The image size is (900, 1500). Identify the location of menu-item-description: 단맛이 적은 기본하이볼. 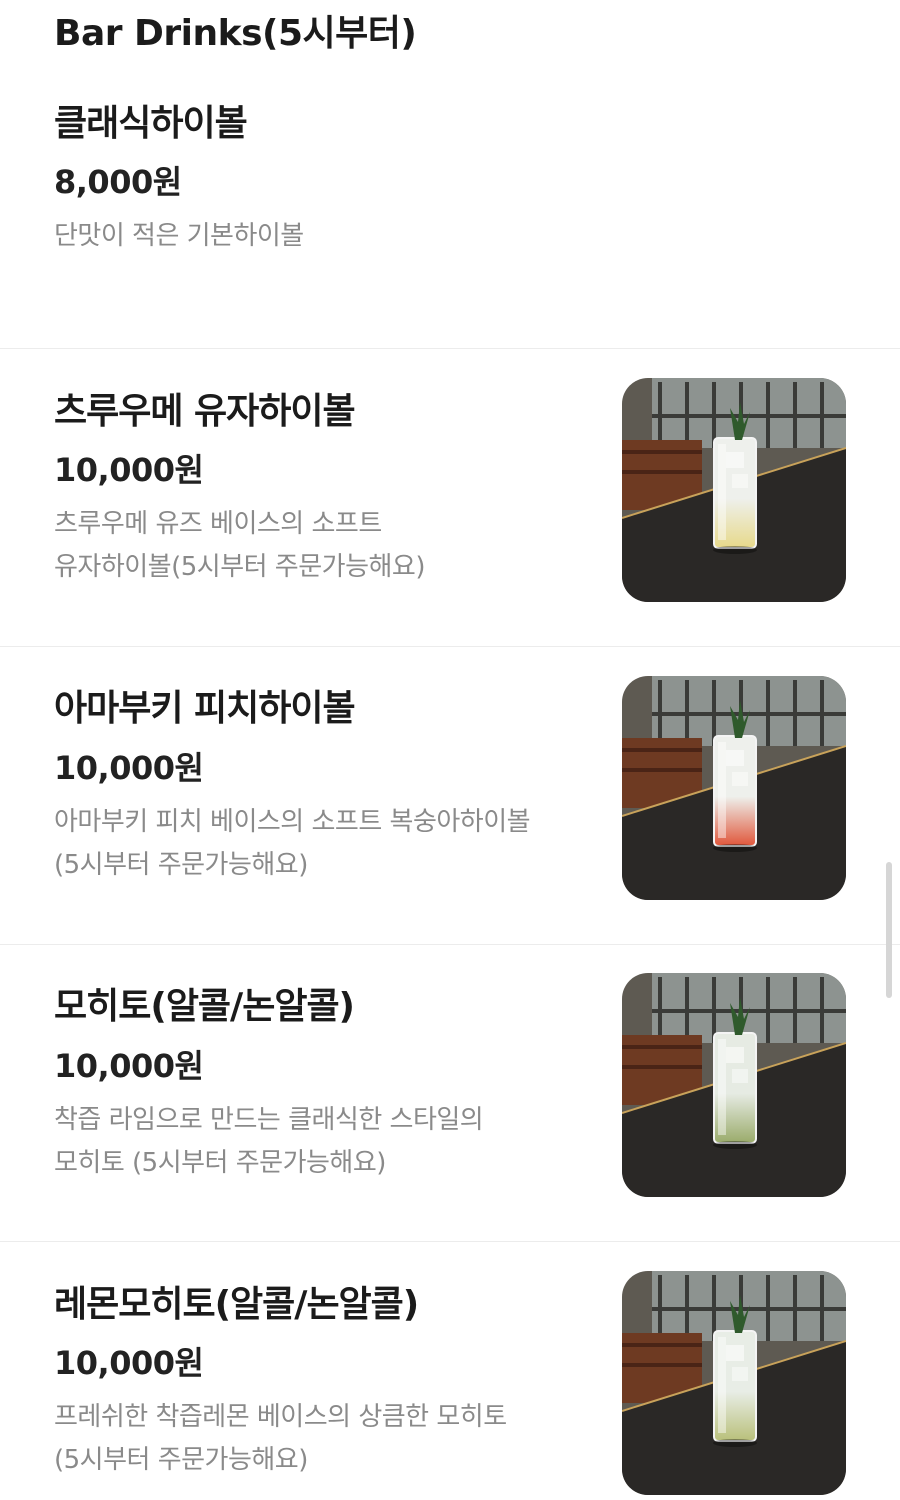
(314, 236).